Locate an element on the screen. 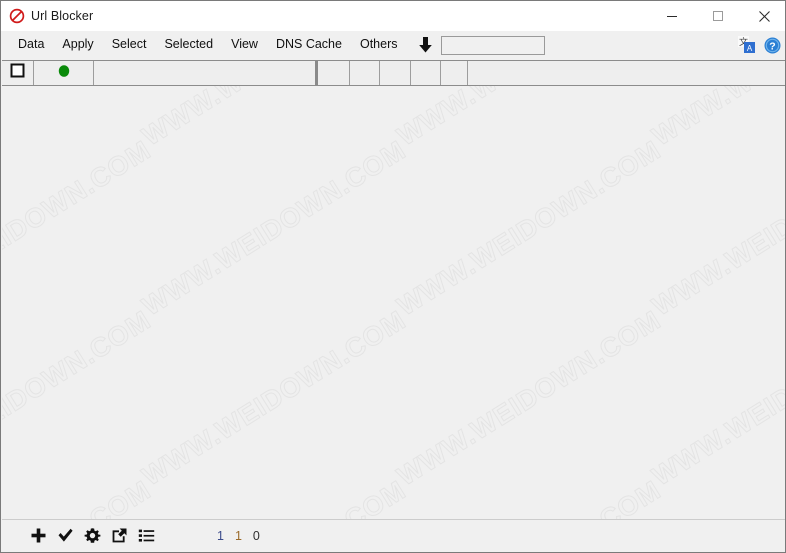 This screenshot has height=553, width=786. settings-gear-icon is located at coordinates (92, 535).